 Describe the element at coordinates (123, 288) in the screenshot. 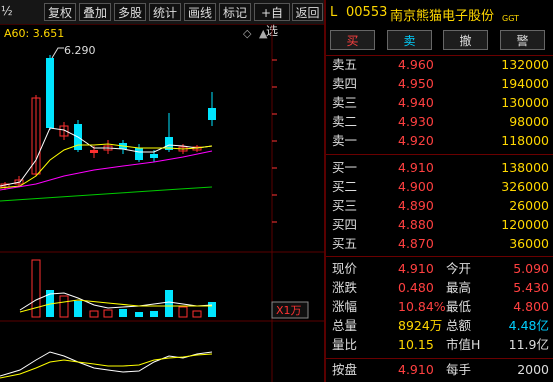

I see `volume-bars` at that location.